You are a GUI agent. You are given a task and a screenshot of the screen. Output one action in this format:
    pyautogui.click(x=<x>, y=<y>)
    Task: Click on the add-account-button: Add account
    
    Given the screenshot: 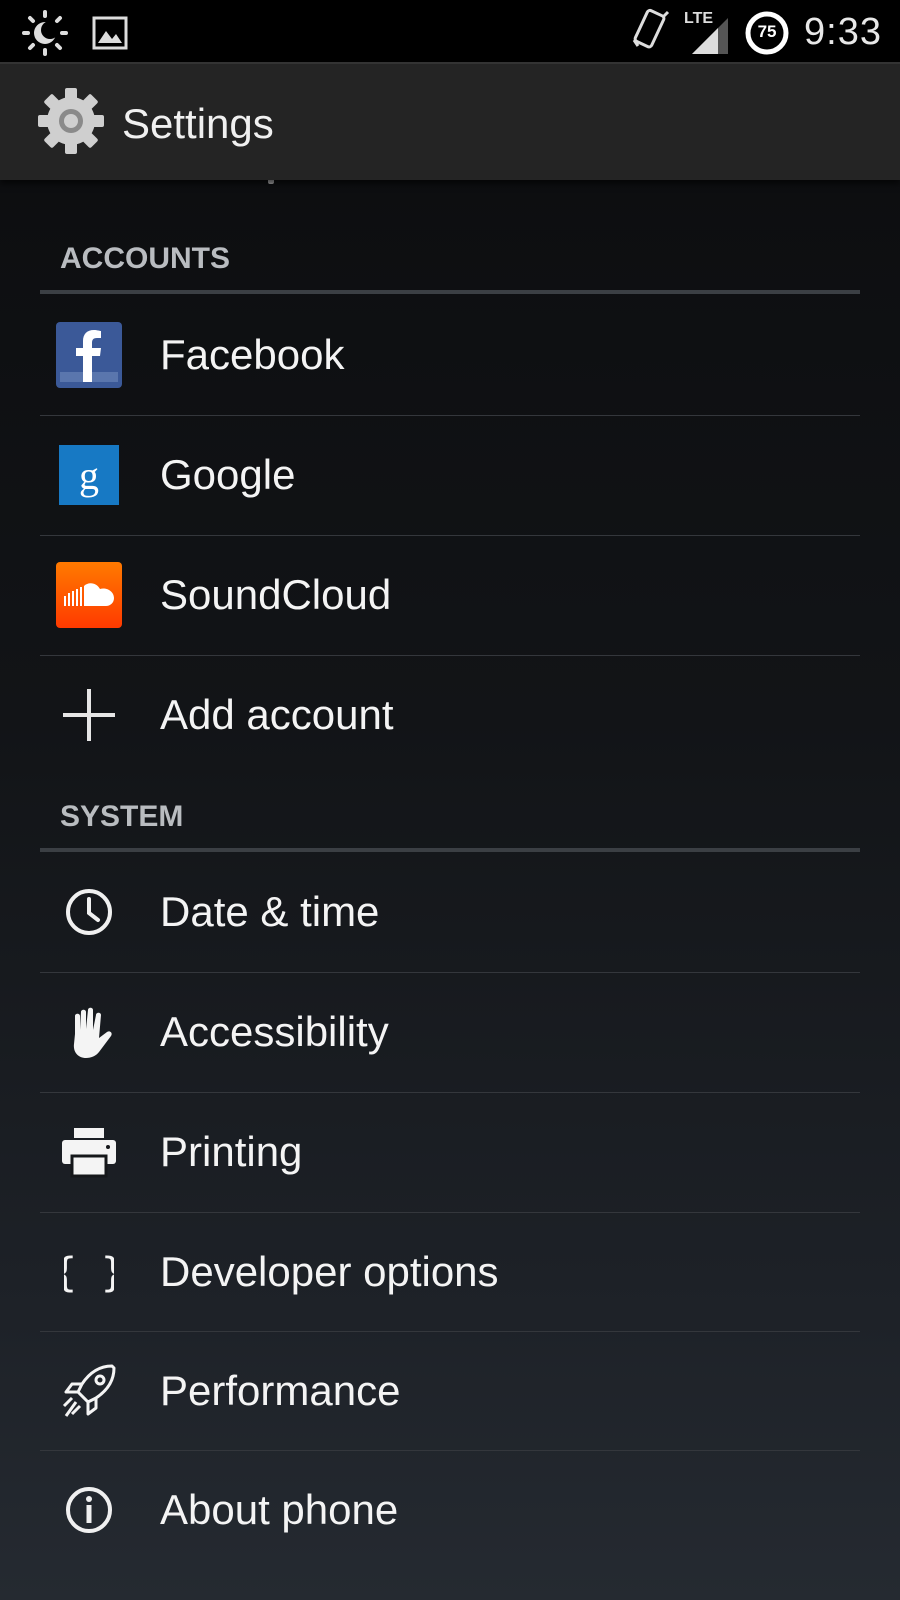 What is the action you would take?
    pyautogui.click(x=450, y=715)
    